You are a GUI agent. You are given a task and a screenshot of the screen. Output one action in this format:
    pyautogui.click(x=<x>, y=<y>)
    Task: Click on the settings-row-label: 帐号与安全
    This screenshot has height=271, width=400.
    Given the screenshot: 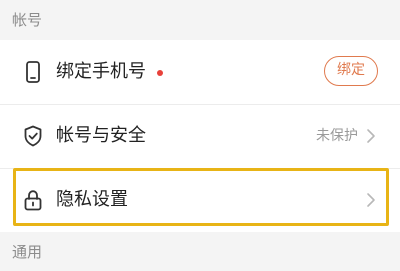 What is the action you would take?
    pyautogui.click(x=101, y=135)
    